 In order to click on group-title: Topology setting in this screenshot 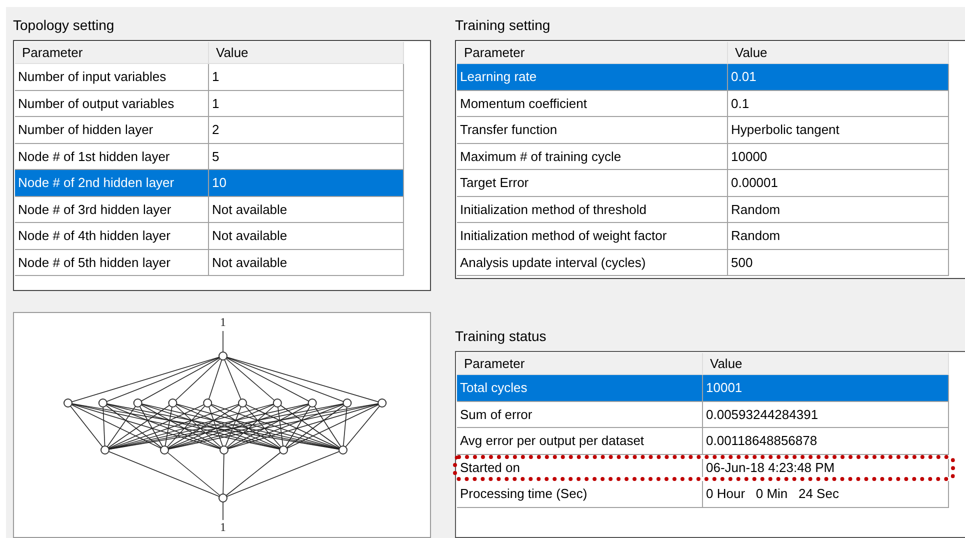, I will do `click(63, 25)`.